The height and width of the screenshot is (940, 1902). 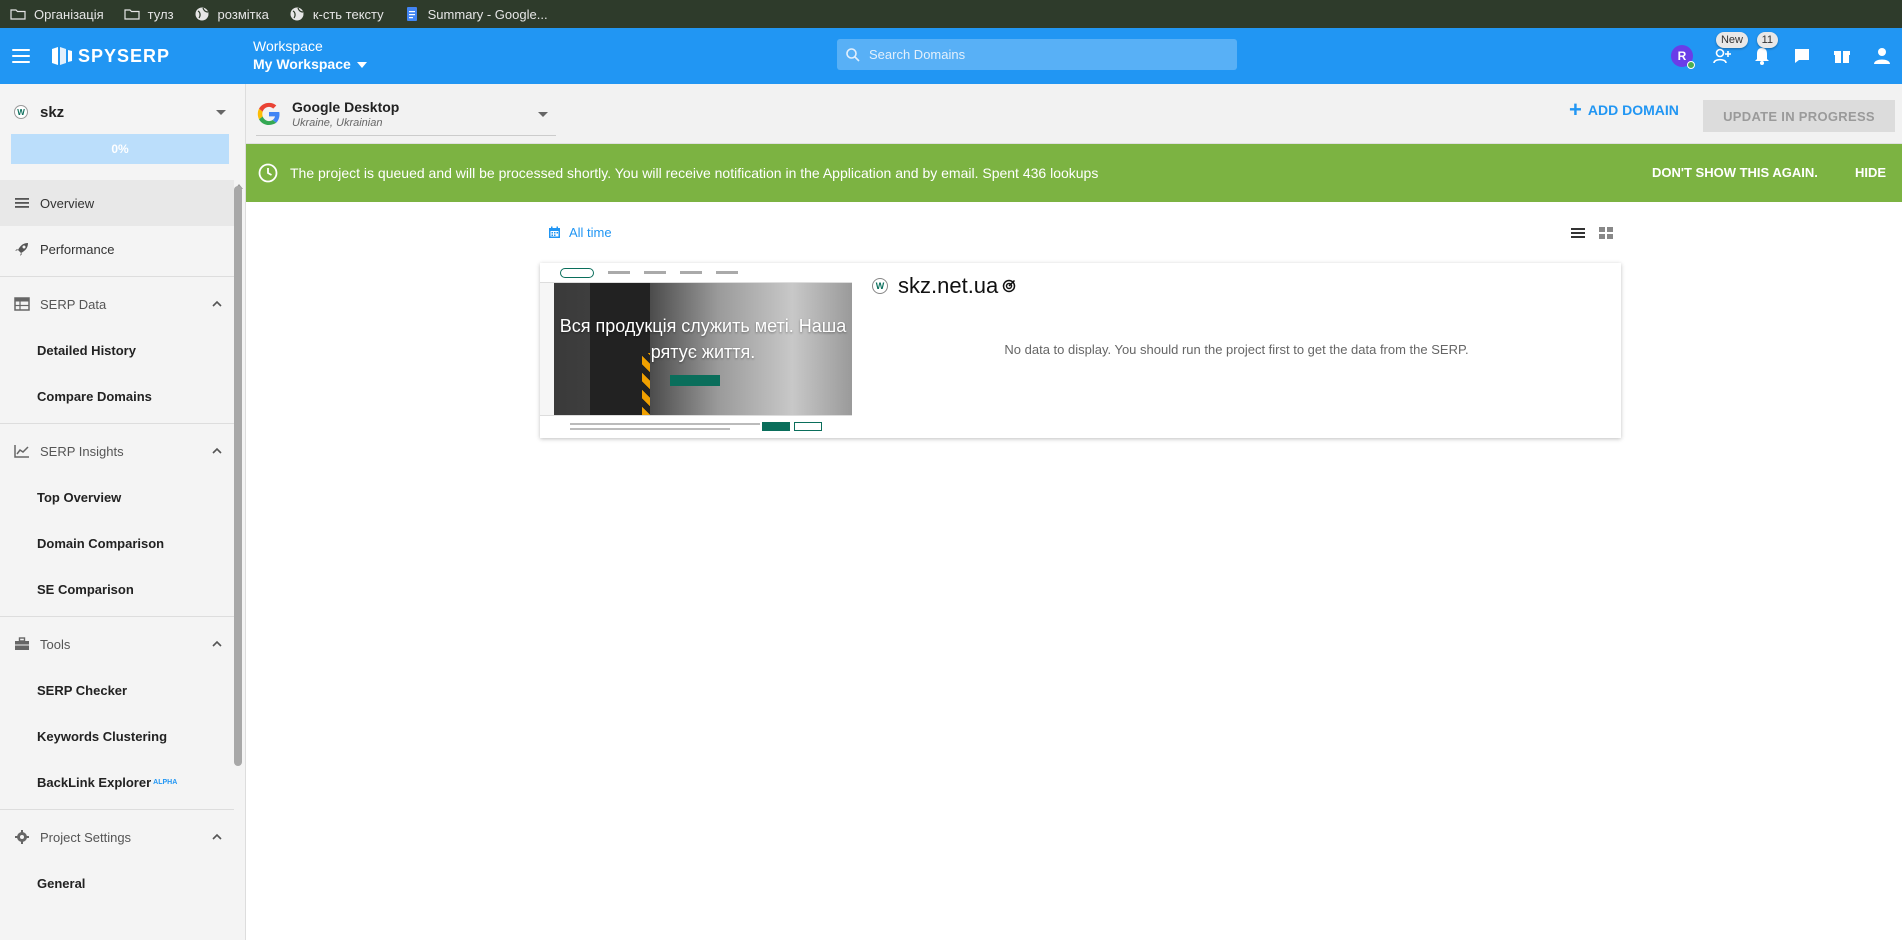 I want to click on date-range-selector: All time, so click(x=580, y=232).